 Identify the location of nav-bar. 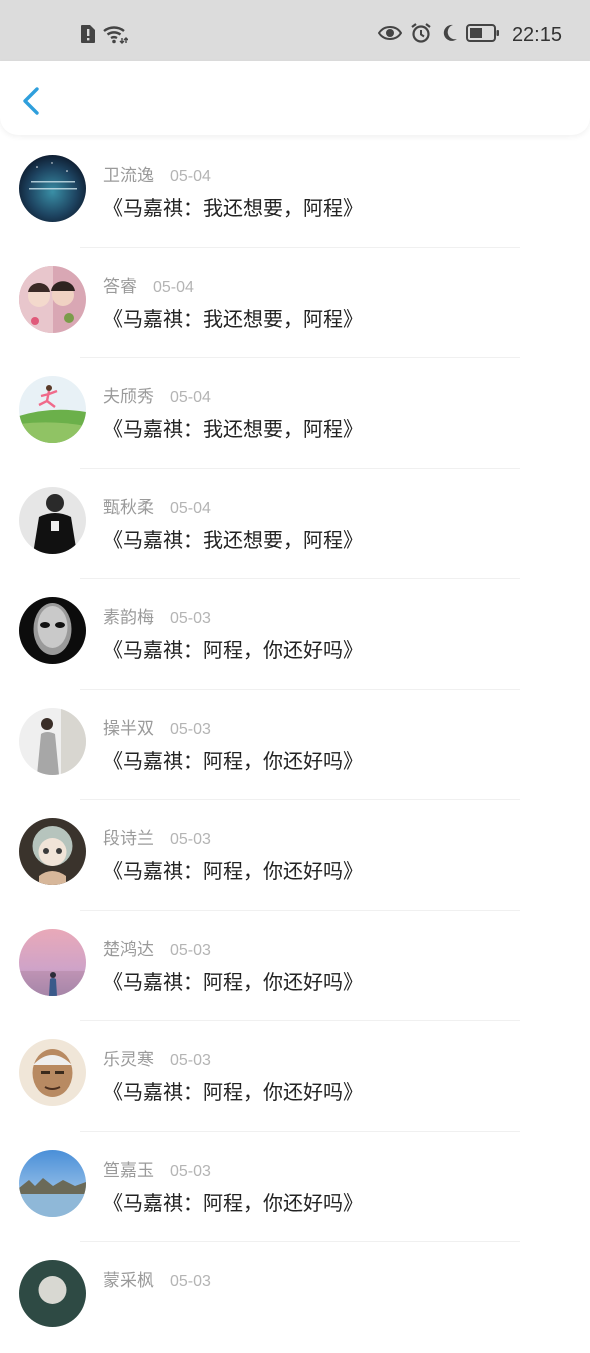
(295, 98).